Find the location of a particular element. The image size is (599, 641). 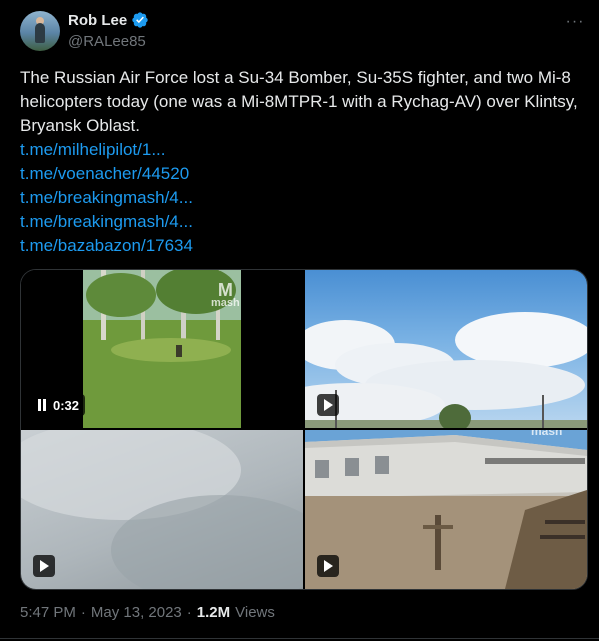

video-4-frame is located at coordinates (446, 509).